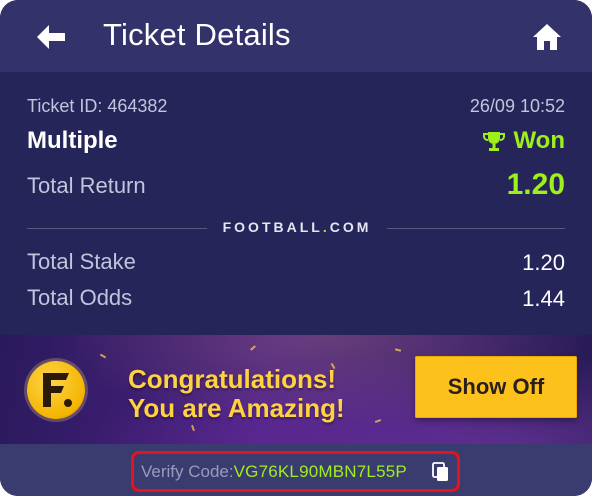 The image size is (592, 496). Describe the element at coordinates (494, 141) in the screenshot. I see `trophy-icon` at that location.